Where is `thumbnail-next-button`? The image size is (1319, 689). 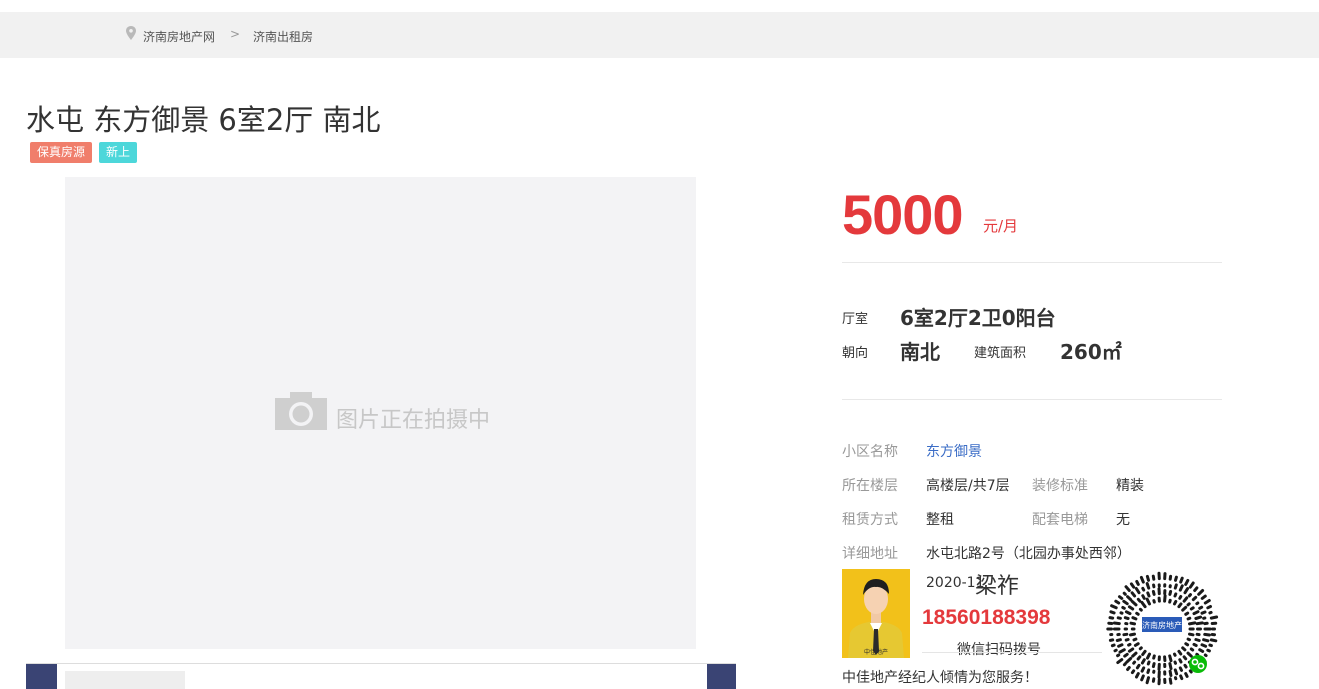 thumbnail-next-button is located at coordinates (721, 676).